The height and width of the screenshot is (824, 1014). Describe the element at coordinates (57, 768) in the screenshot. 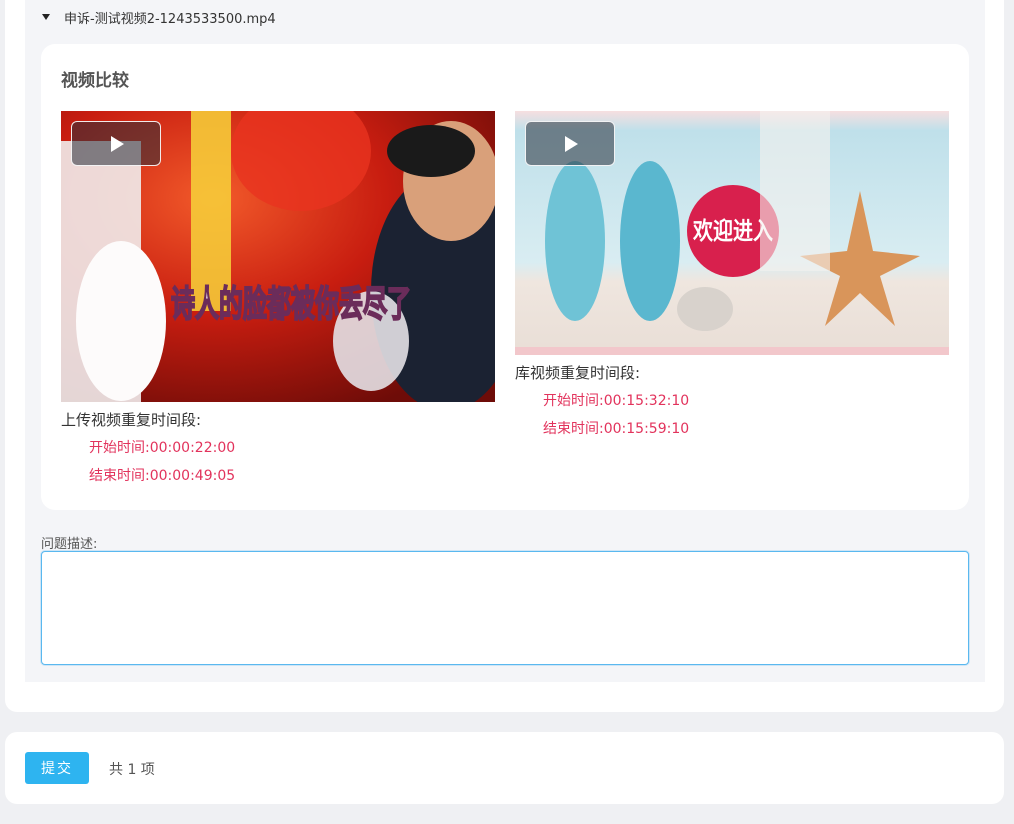

I see `submit-button: 提交` at that location.